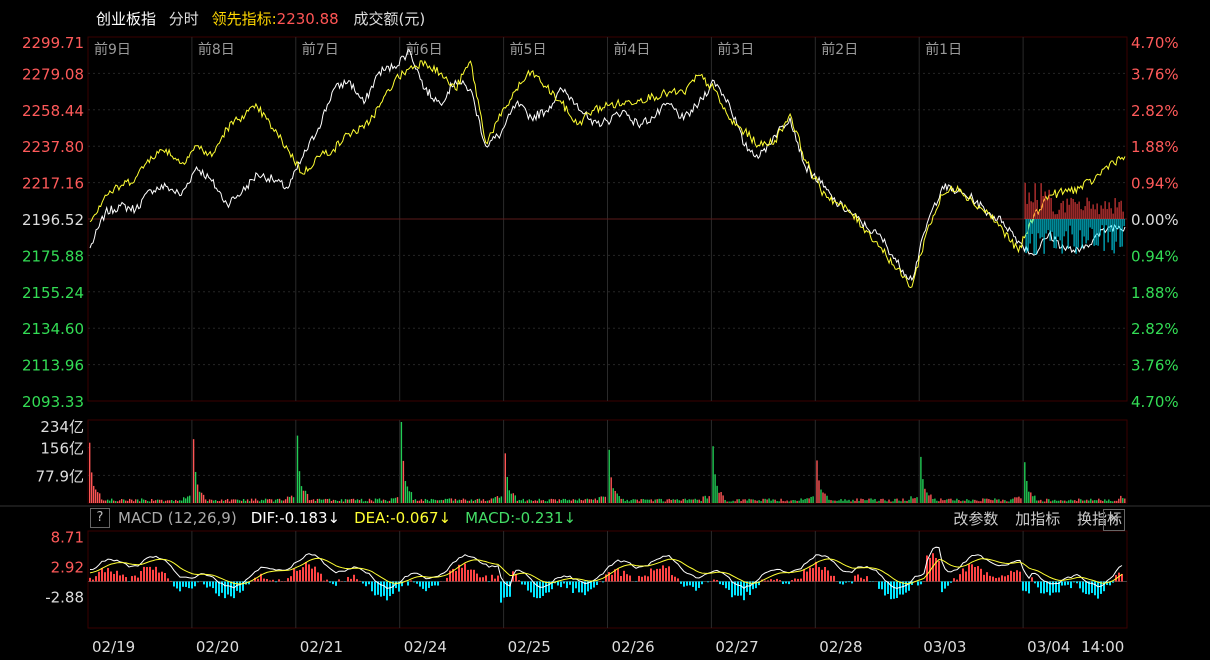 The height and width of the screenshot is (660, 1210). What do you see at coordinates (1037, 519) in the screenshot?
I see `add-indicator-button: 加指标` at bounding box center [1037, 519].